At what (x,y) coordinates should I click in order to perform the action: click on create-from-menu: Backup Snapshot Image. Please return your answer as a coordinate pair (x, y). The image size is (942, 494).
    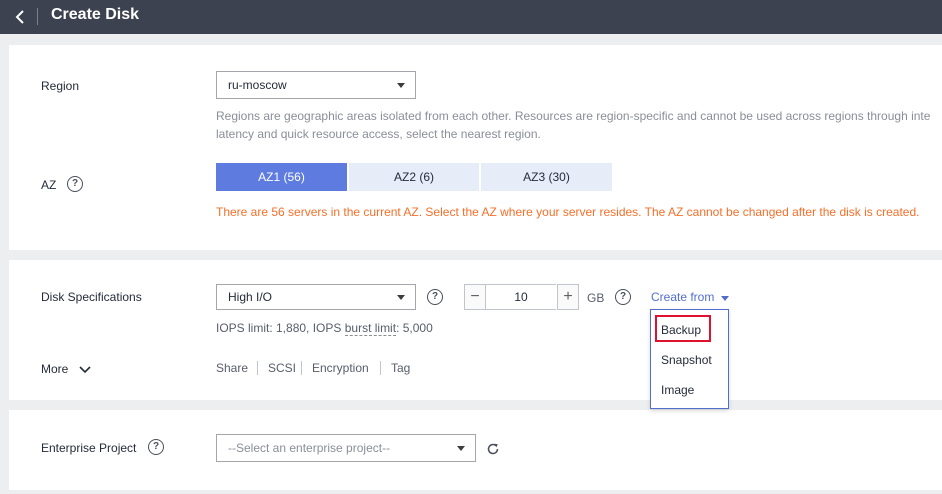
    Looking at the image, I should click on (689, 359).